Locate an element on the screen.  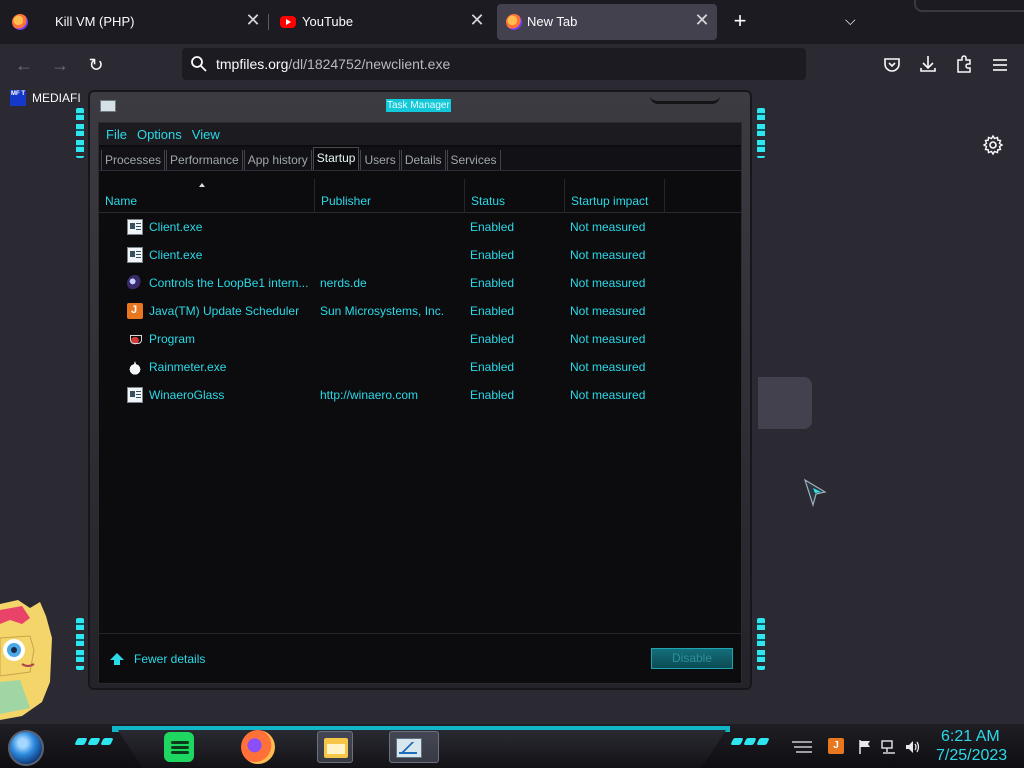
tab-processes: Processes is located at coordinates (133, 160).